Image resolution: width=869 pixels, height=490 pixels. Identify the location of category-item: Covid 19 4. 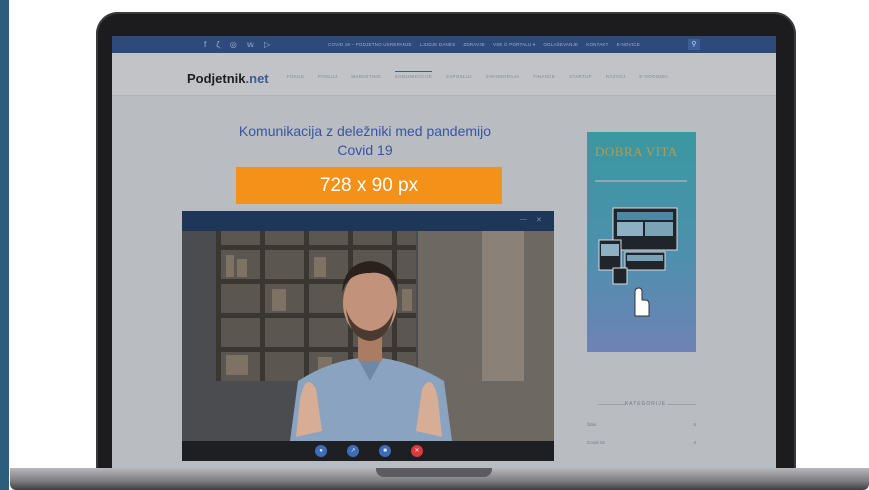
(641, 442).